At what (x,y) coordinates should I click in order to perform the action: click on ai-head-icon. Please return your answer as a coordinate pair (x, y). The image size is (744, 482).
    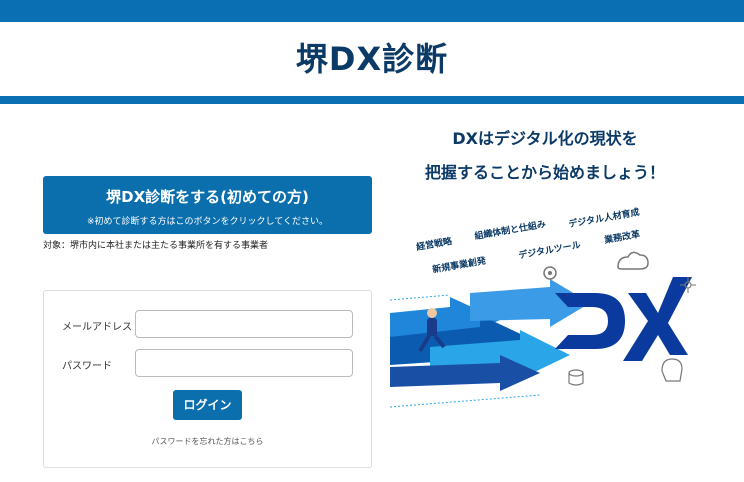
    Looking at the image, I should click on (672, 370).